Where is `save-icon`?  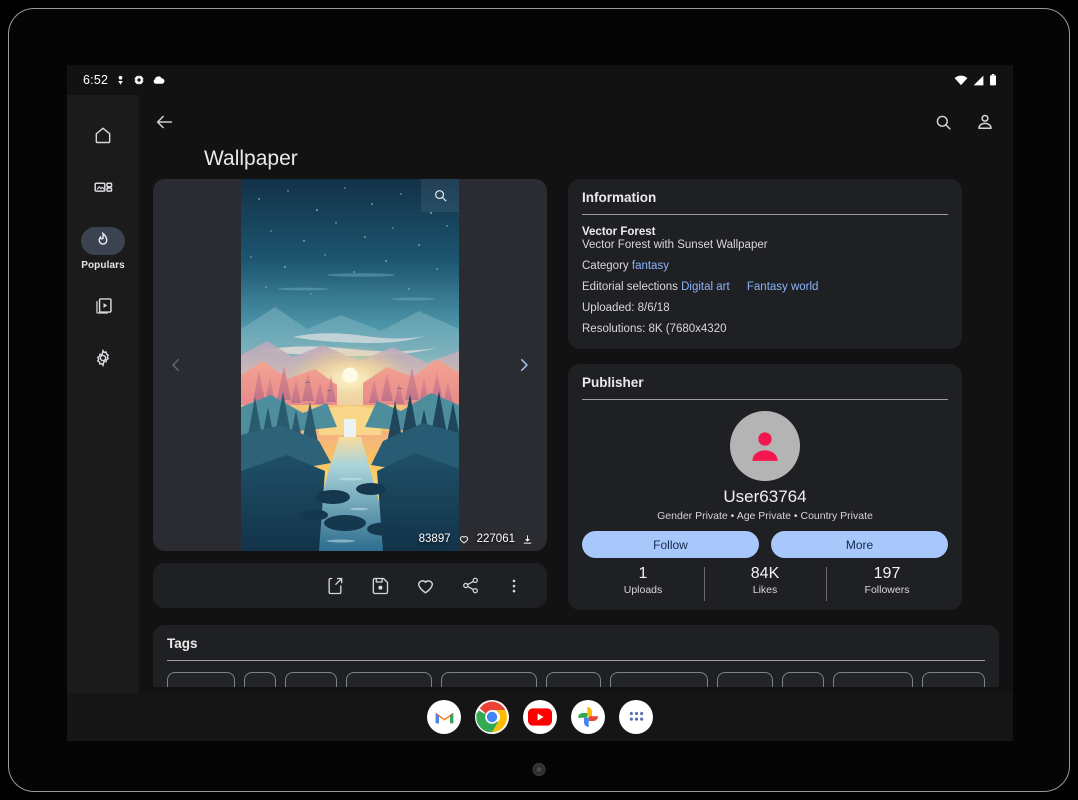 save-icon is located at coordinates (380, 585).